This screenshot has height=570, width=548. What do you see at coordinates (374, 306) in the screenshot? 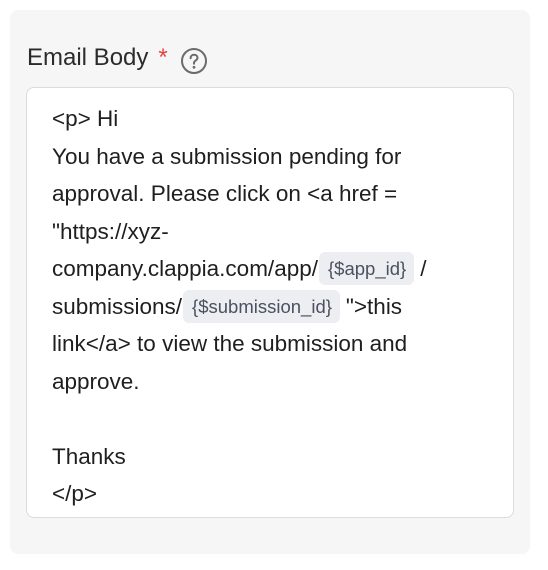
I see `editor-text: ">this` at bounding box center [374, 306].